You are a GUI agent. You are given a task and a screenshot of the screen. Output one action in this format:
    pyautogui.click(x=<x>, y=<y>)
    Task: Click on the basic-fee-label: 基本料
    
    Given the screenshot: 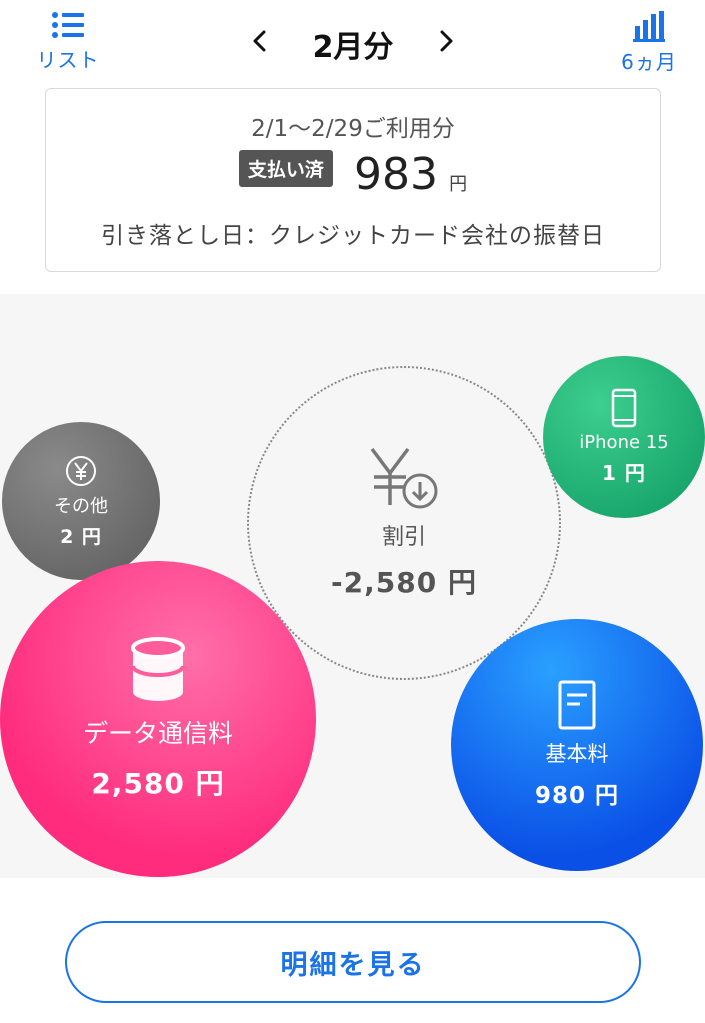 What is the action you would take?
    pyautogui.click(x=577, y=754)
    